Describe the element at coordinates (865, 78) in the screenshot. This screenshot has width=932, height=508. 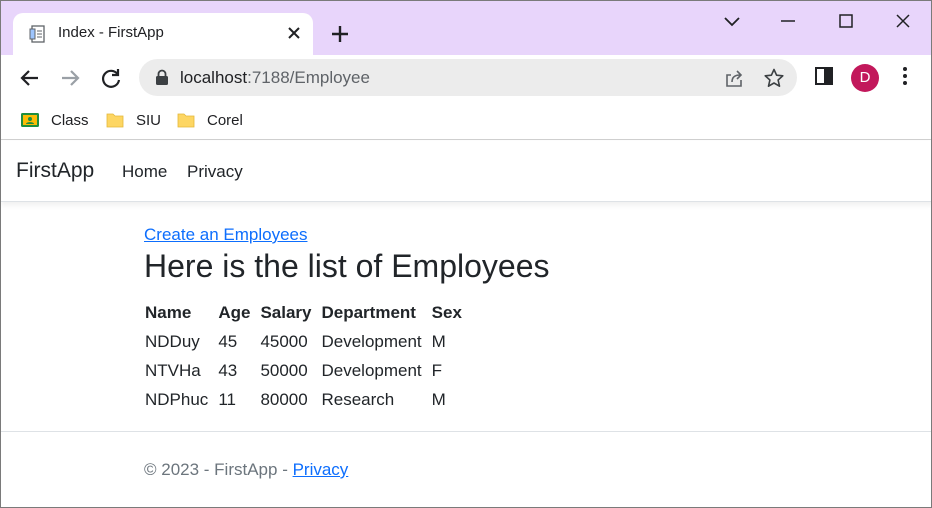
I see `profile-avatar: D` at that location.